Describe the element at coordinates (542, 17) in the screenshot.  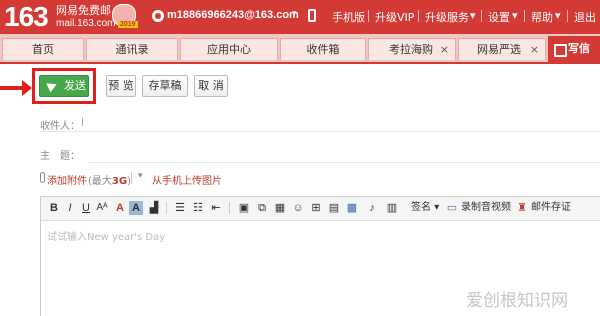
I see `nav-help: 帮助` at that location.